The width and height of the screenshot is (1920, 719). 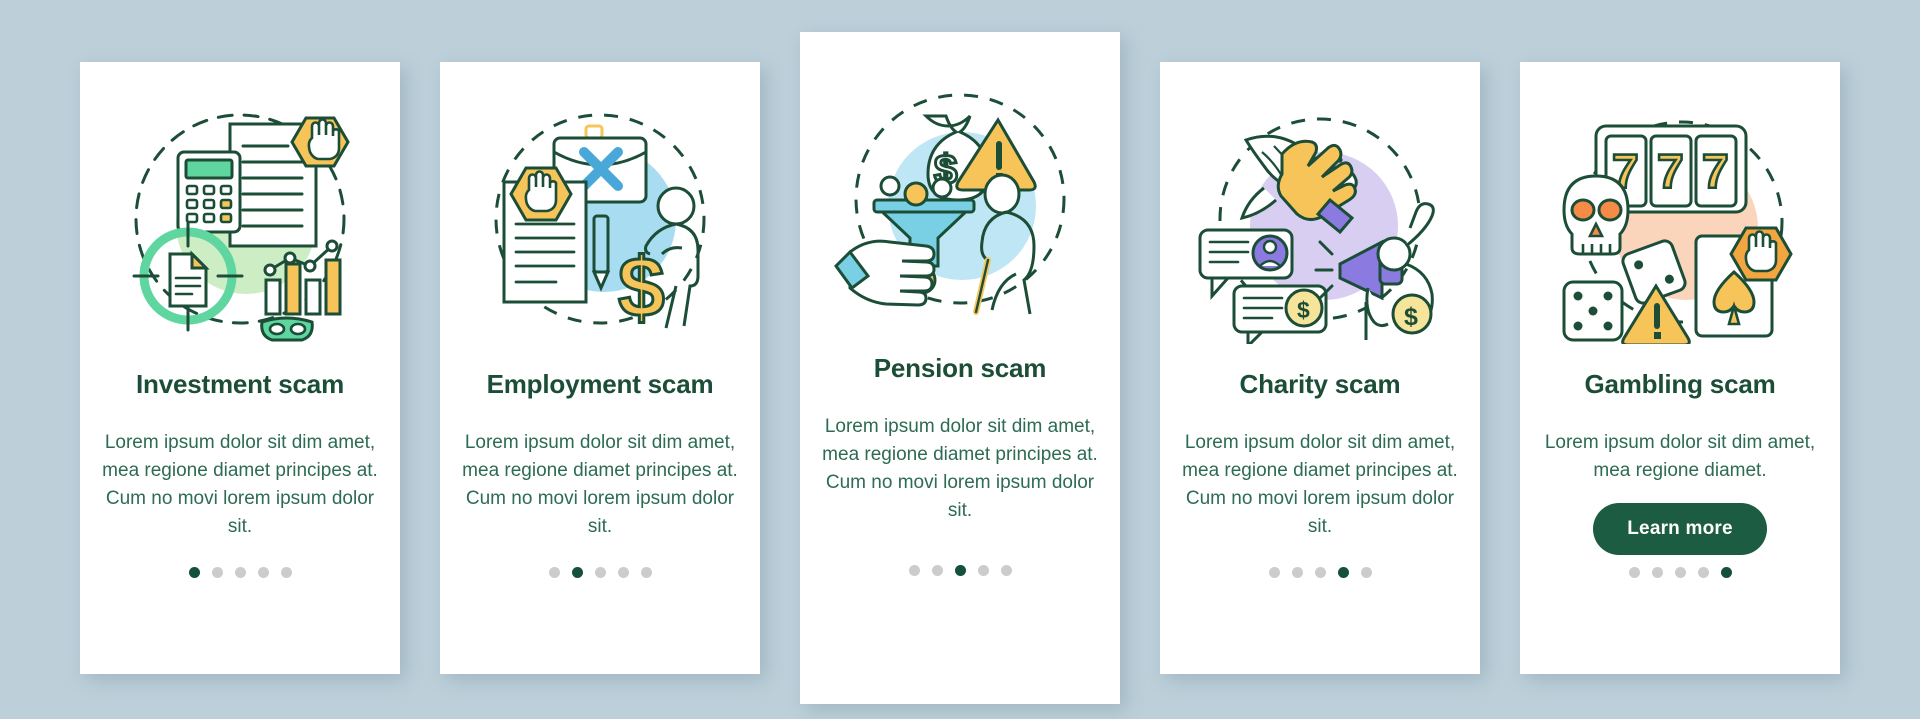 I want to click on page-title: Charity scam, so click(x=1320, y=384).